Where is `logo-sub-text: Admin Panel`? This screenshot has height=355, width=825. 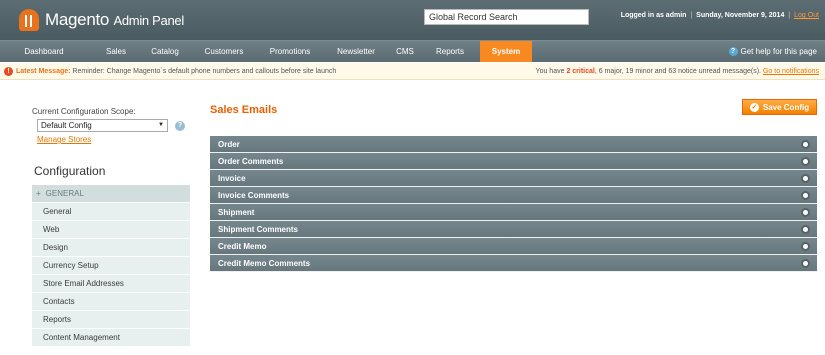 logo-sub-text: Admin Panel is located at coordinates (149, 20).